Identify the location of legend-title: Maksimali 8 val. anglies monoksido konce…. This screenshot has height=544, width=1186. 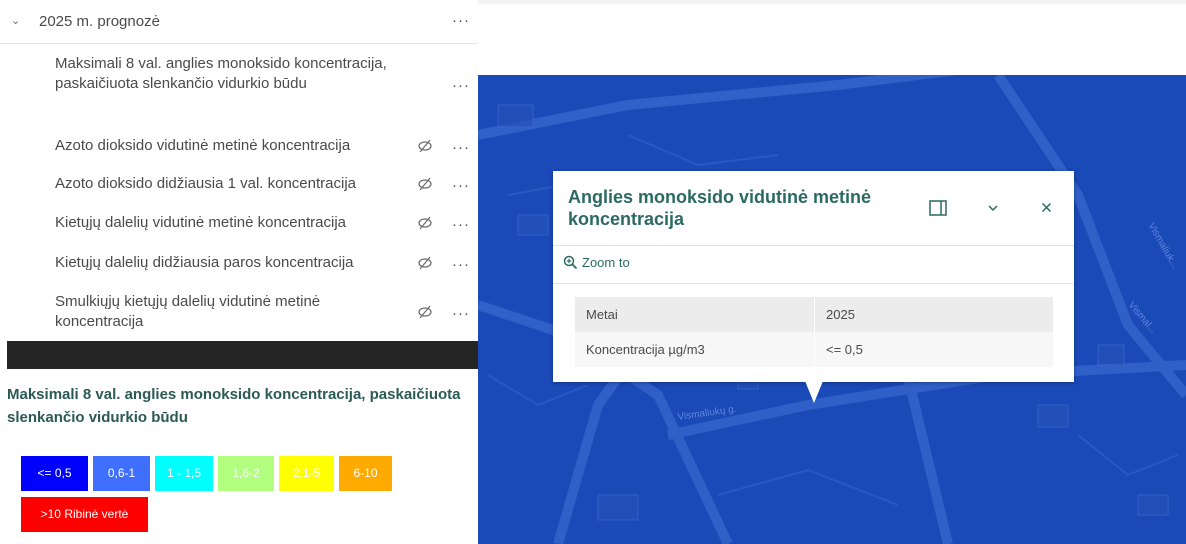
(234, 406).